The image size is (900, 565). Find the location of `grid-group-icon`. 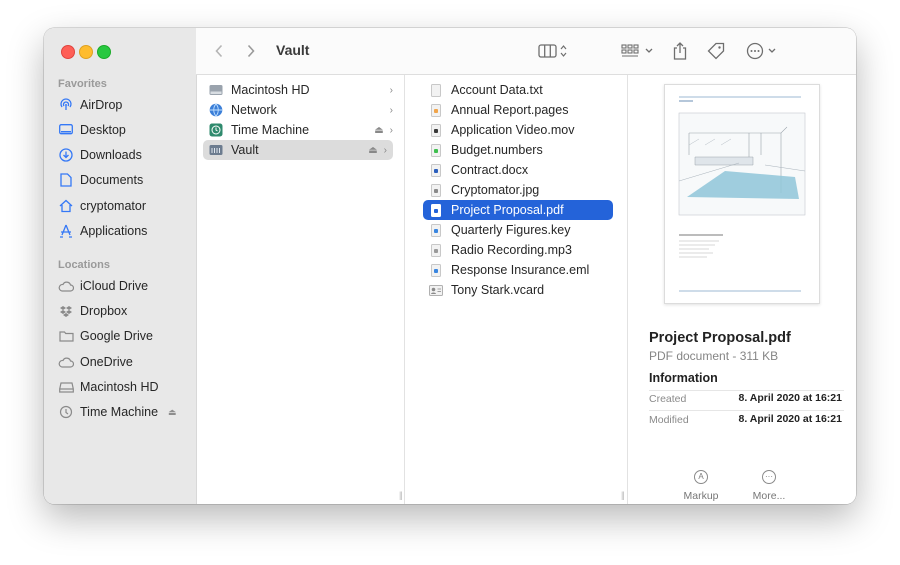

grid-group-icon is located at coordinates (637, 50).